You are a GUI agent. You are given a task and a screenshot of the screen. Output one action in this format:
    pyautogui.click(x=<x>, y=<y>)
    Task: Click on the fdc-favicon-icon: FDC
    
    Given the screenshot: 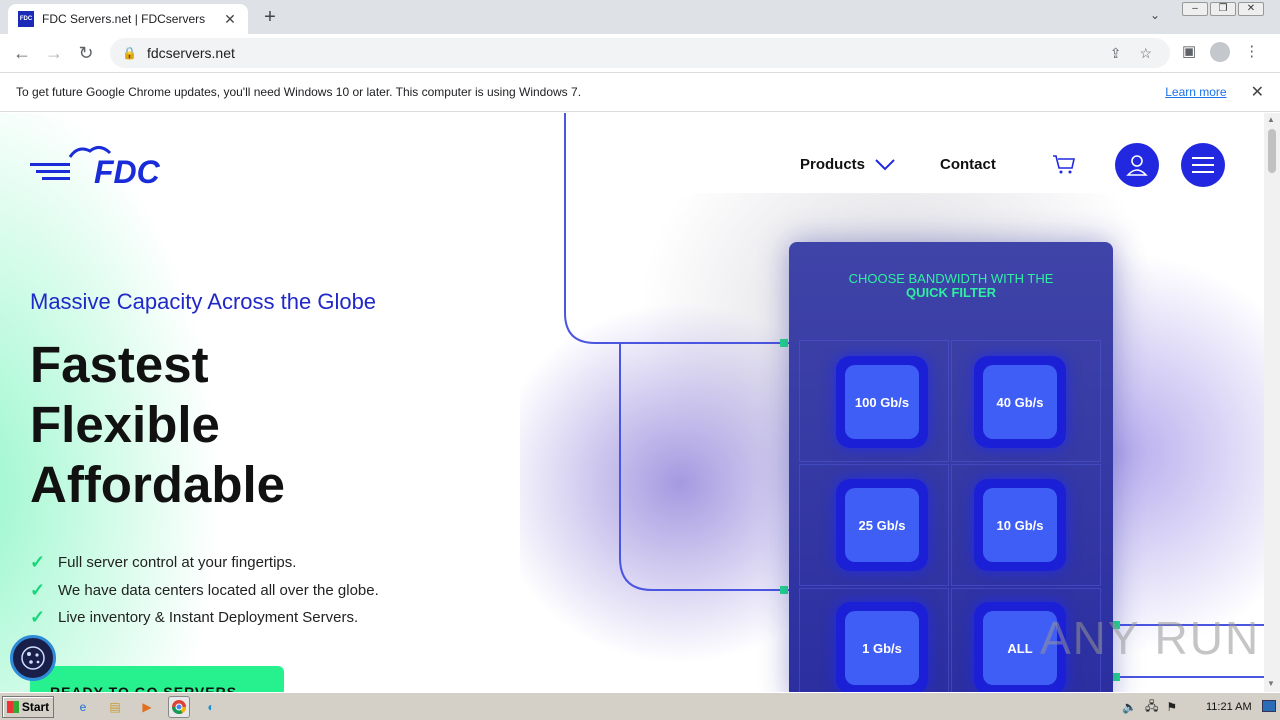 What is the action you would take?
    pyautogui.click(x=26, y=19)
    